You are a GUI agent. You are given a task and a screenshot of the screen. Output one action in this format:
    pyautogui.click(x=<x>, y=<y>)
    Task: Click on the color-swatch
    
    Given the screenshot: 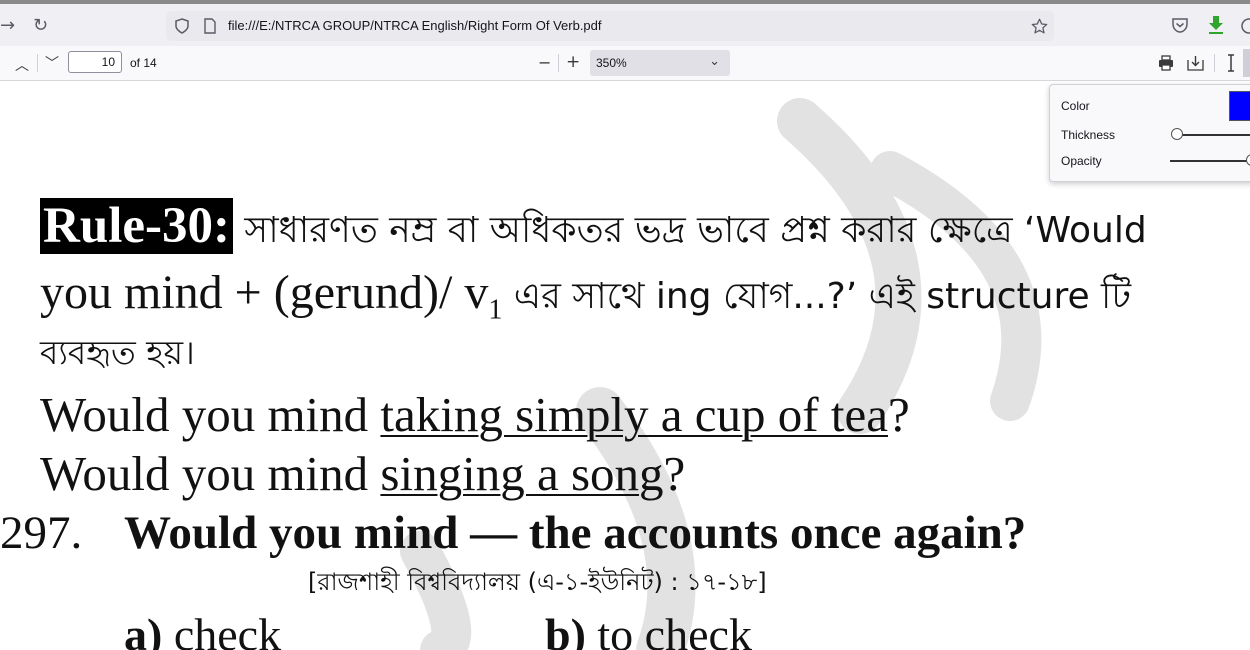 What is the action you would take?
    pyautogui.click(x=1239, y=106)
    